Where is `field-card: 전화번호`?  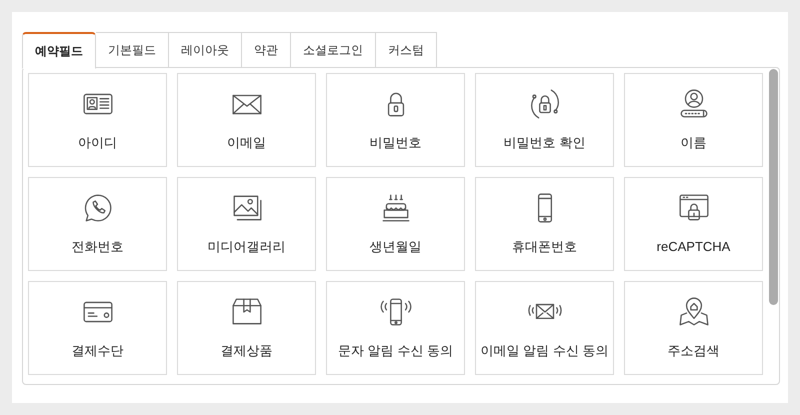
field-card: 전화번호 is located at coordinates (97, 224).